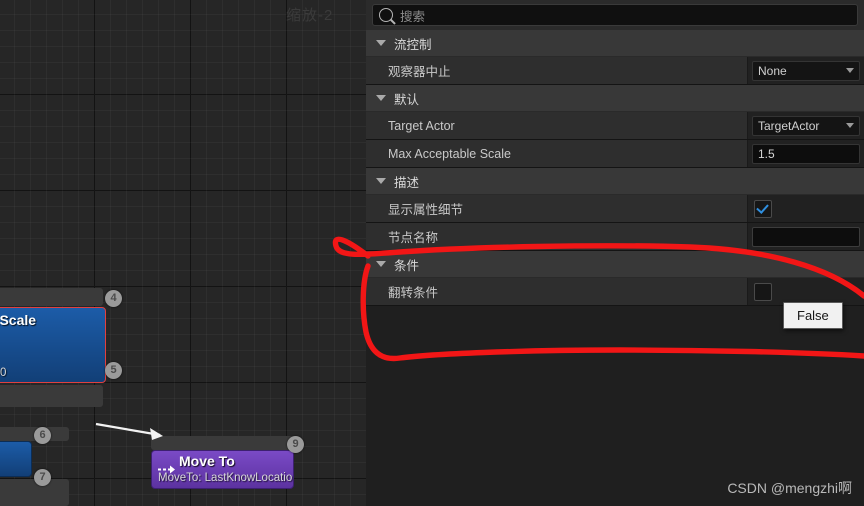 The image size is (864, 506). I want to click on section-header-default: 默认, so click(615, 98).